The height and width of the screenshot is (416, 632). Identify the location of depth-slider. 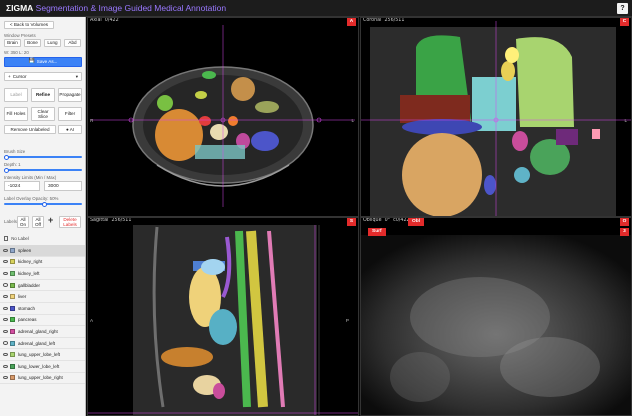
(43, 170).